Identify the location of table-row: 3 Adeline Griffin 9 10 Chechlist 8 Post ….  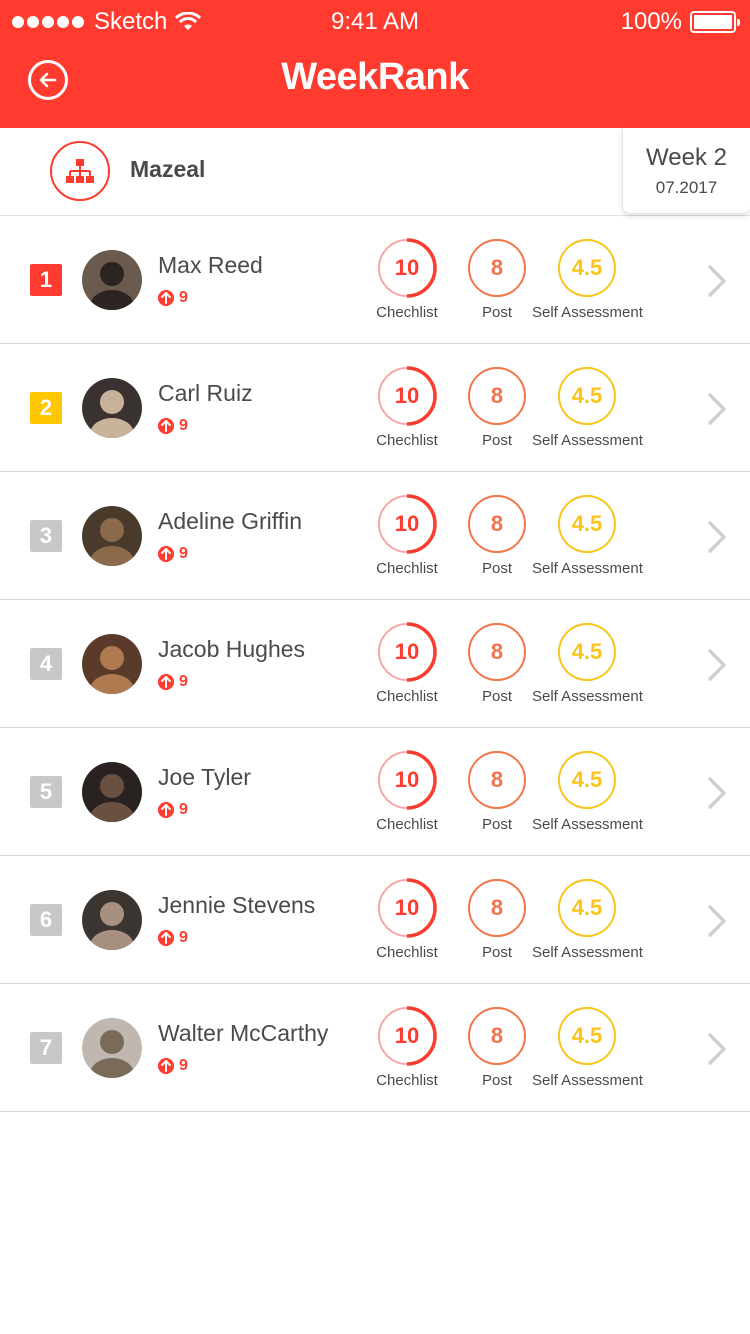
(375, 536).